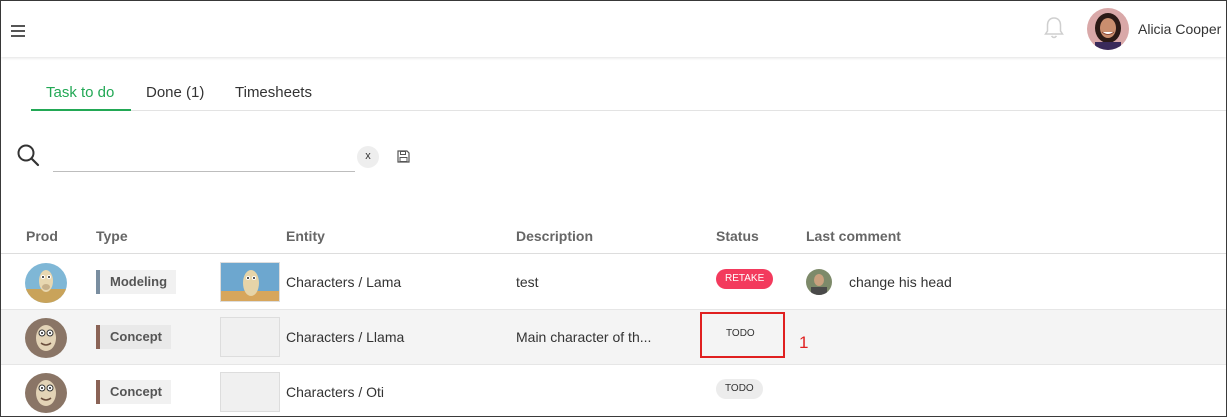 The width and height of the screenshot is (1227, 417). Describe the element at coordinates (28, 155) in the screenshot. I see `search-icon` at that location.